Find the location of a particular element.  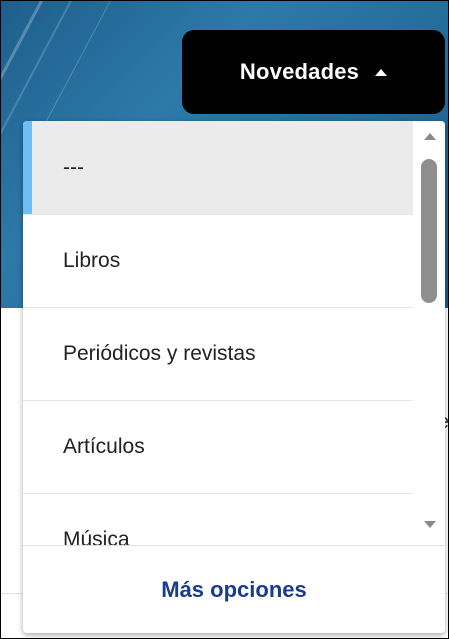

menu-option-musica: Música is located at coordinates (218, 519).